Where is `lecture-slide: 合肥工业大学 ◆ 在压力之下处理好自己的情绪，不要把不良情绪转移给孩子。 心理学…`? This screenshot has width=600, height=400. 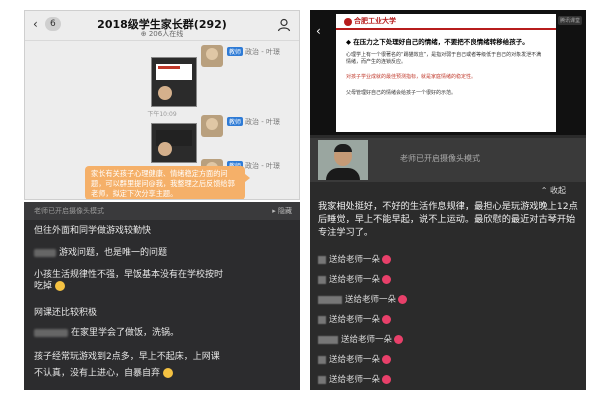
lecture-slide: 合肥工业大学 ◆ 在压力之下处理好自己的情绪，不要把不良情绪转移给孩子。 心理学… is located at coordinates (446, 73).